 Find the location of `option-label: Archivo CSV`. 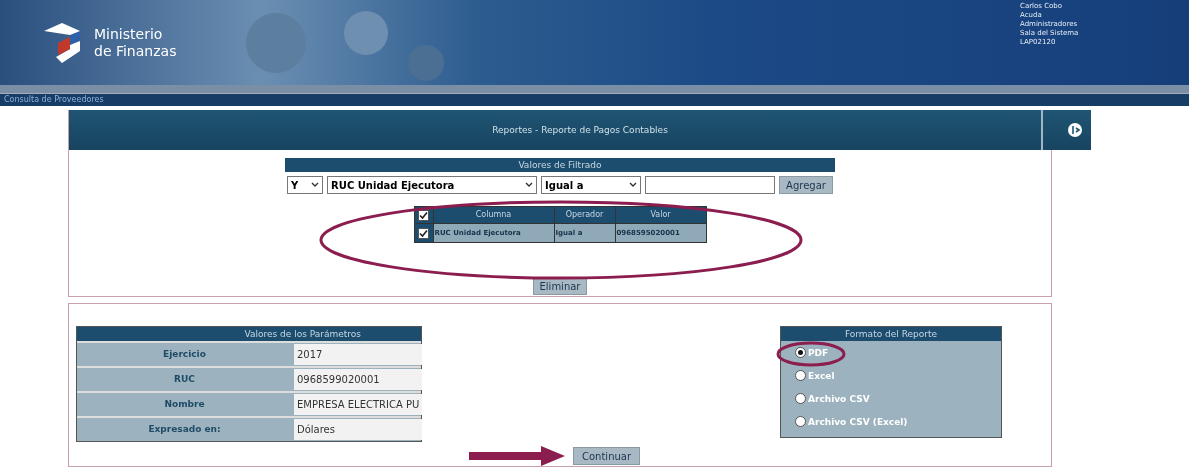

option-label: Archivo CSV is located at coordinates (839, 398).